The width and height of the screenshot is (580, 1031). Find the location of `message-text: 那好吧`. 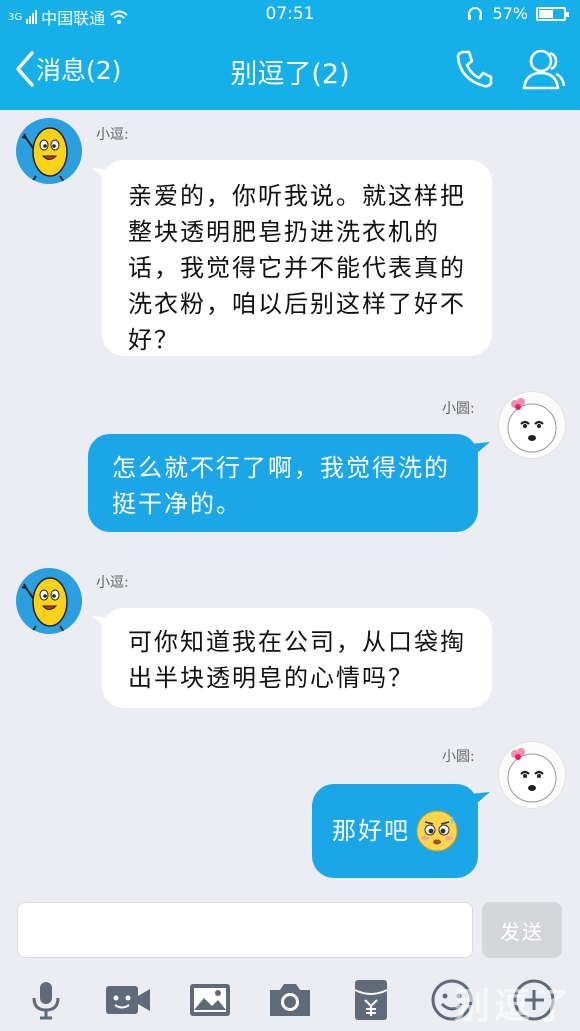

message-text: 那好吧 is located at coordinates (371, 831).